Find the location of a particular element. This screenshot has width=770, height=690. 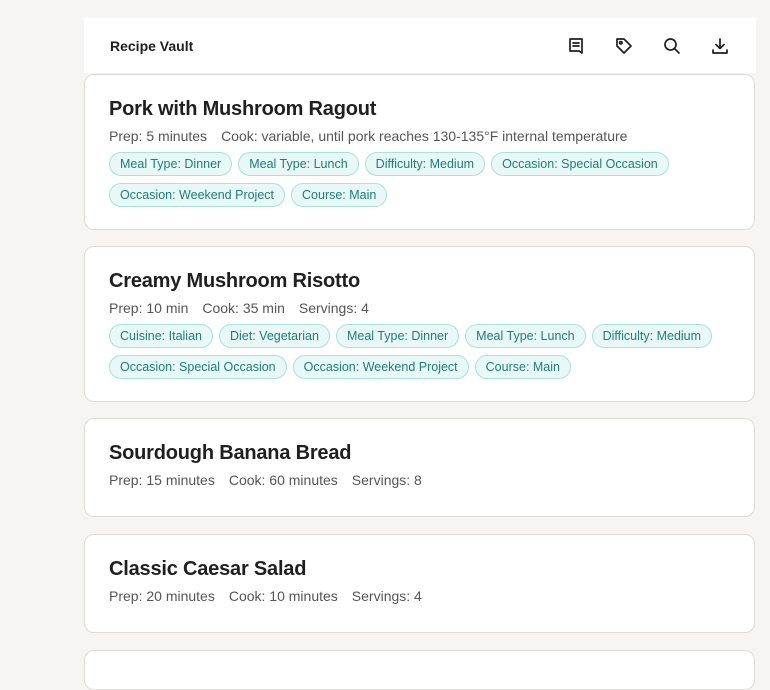

tag-chip: Diet: Vegetarian is located at coordinates (274, 336).